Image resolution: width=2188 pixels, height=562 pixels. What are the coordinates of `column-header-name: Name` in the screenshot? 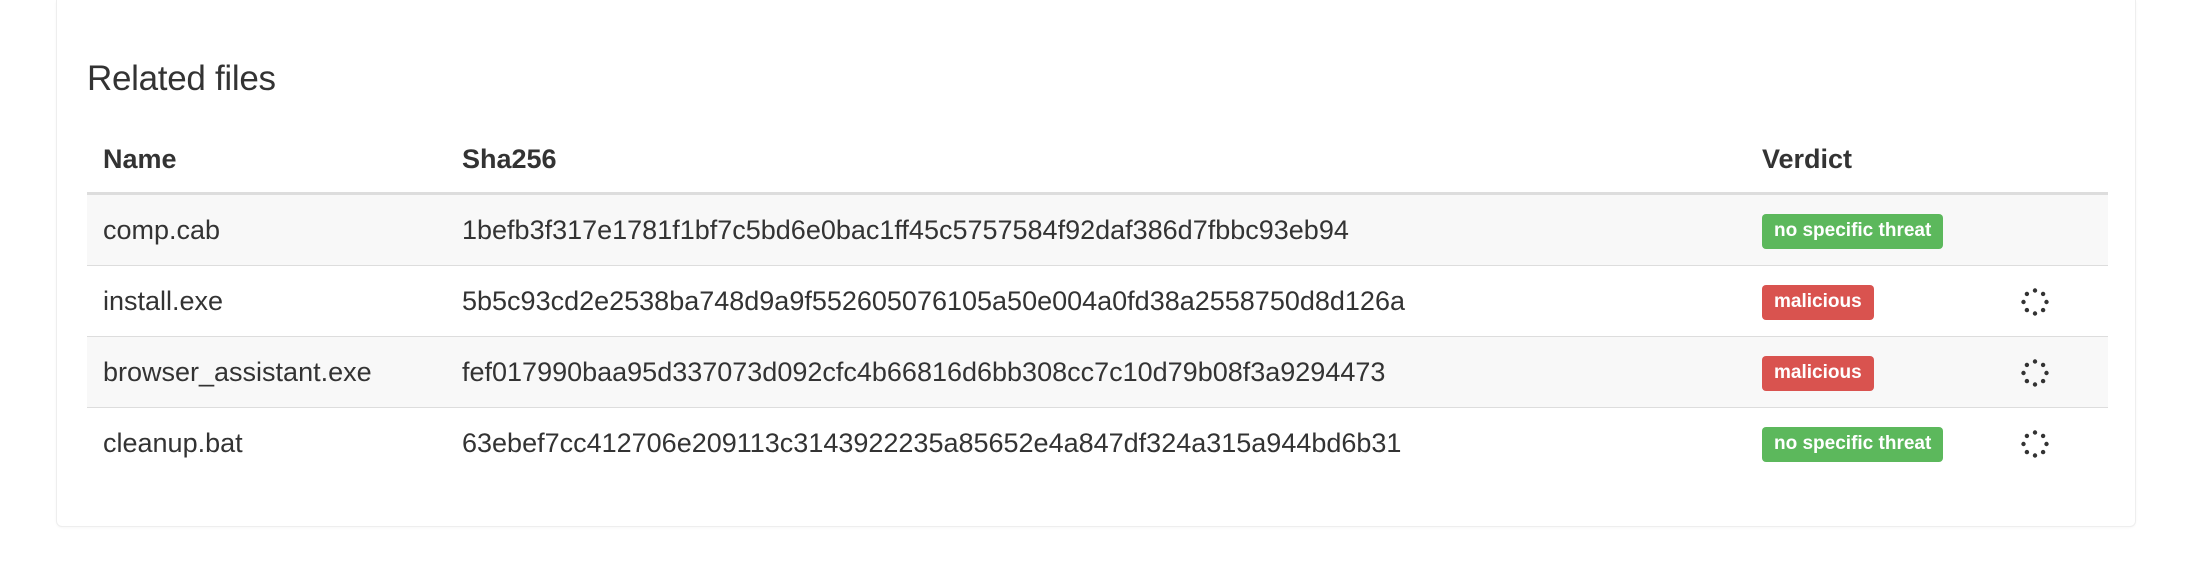 It's located at (266, 160).